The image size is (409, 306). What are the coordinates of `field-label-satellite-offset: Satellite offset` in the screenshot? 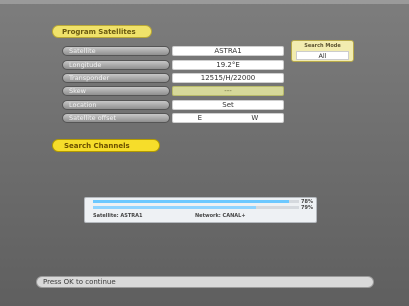 It's located at (116, 118).